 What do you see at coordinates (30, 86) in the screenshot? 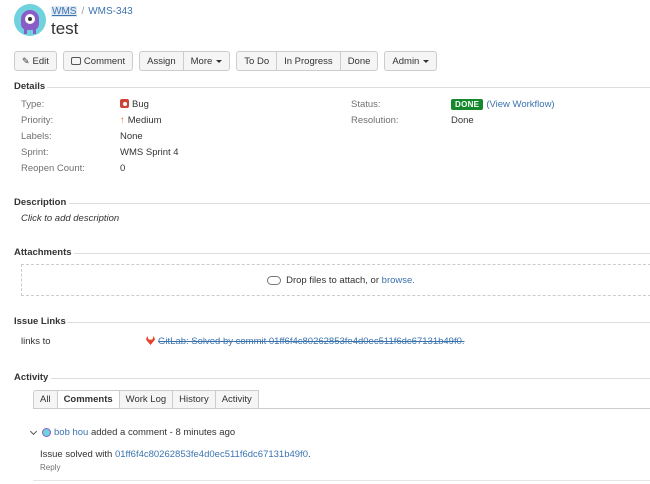
I see `details-heading-text: Details` at bounding box center [30, 86].